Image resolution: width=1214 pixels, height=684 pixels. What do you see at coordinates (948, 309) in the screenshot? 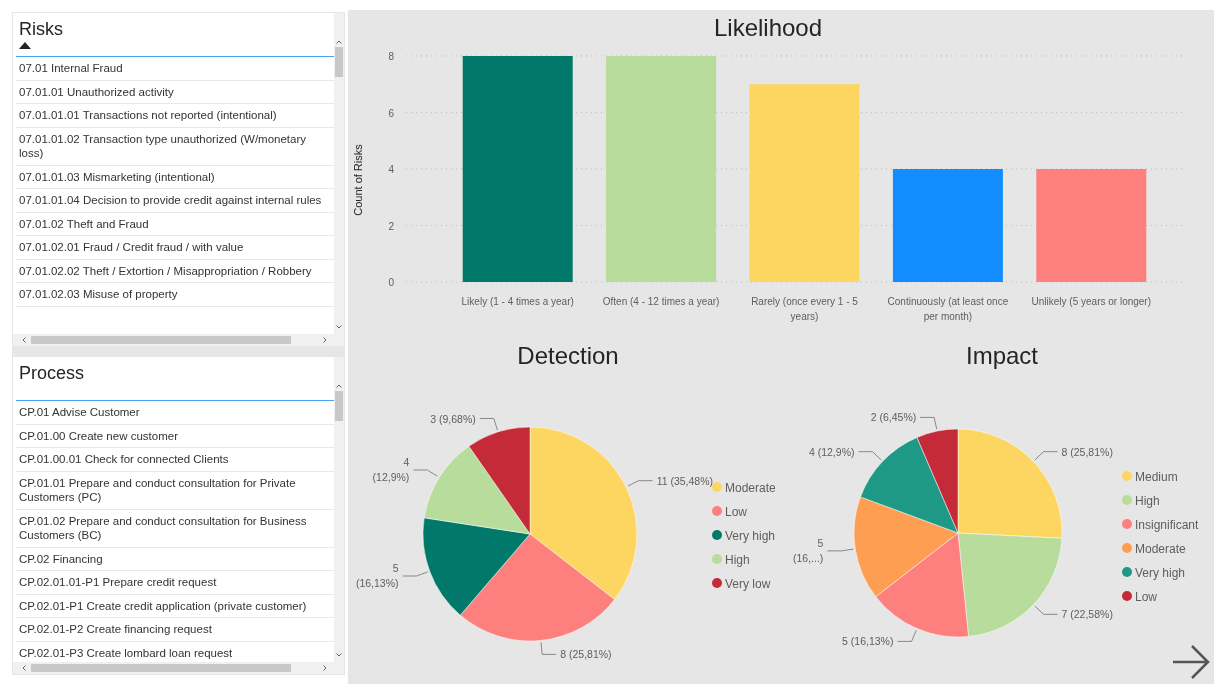
I see `category-label: Continuously (at least once per month)` at bounding box center [948, 309].